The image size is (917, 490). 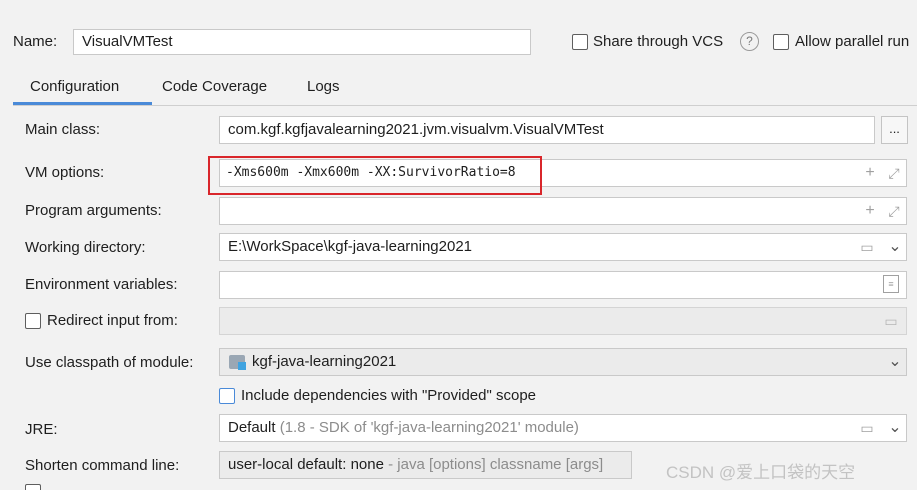 I want to click on redirect-input-field, so click(x=563, y=321).